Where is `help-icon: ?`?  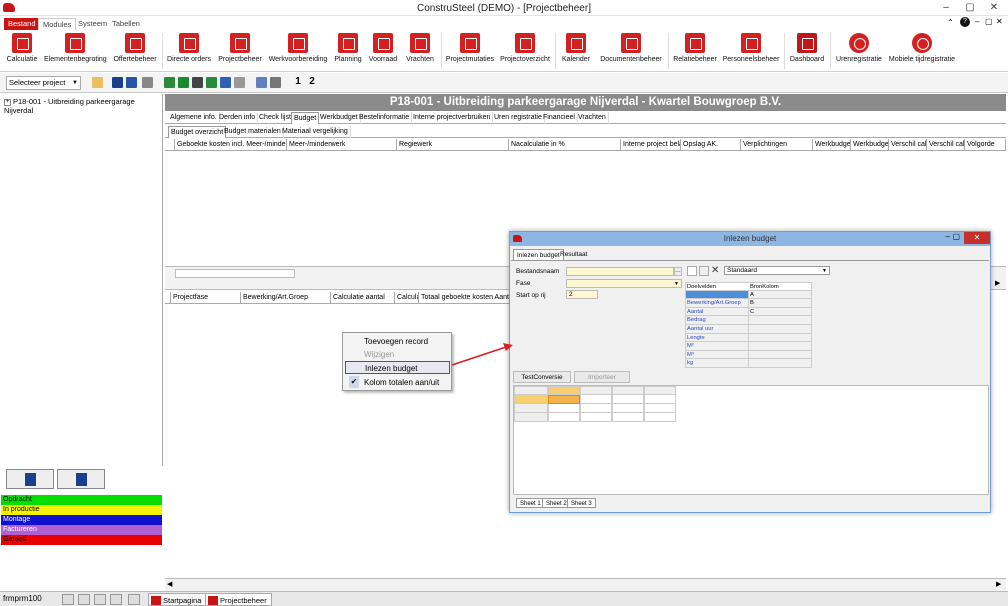
help-icon: ? is located at coordinates (965, 22).